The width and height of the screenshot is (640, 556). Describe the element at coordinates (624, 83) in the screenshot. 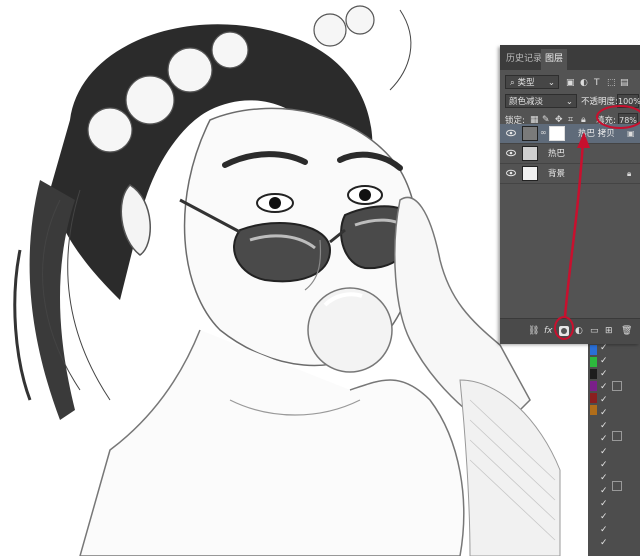

I see `smart-object-filter-icon: ▤` at that location.